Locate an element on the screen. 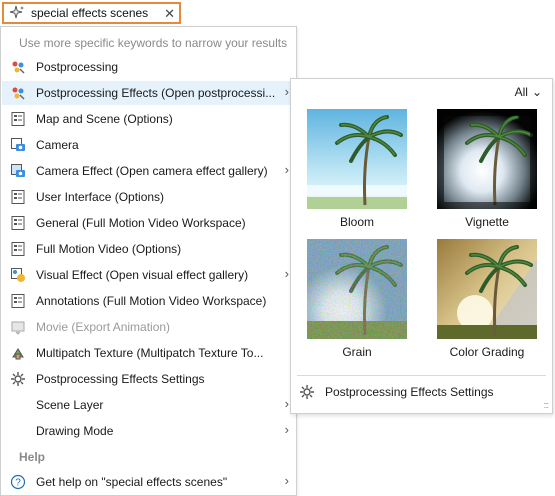  gallery-filter-dropdown: All ⌄ is located at coordinates (528, 92).